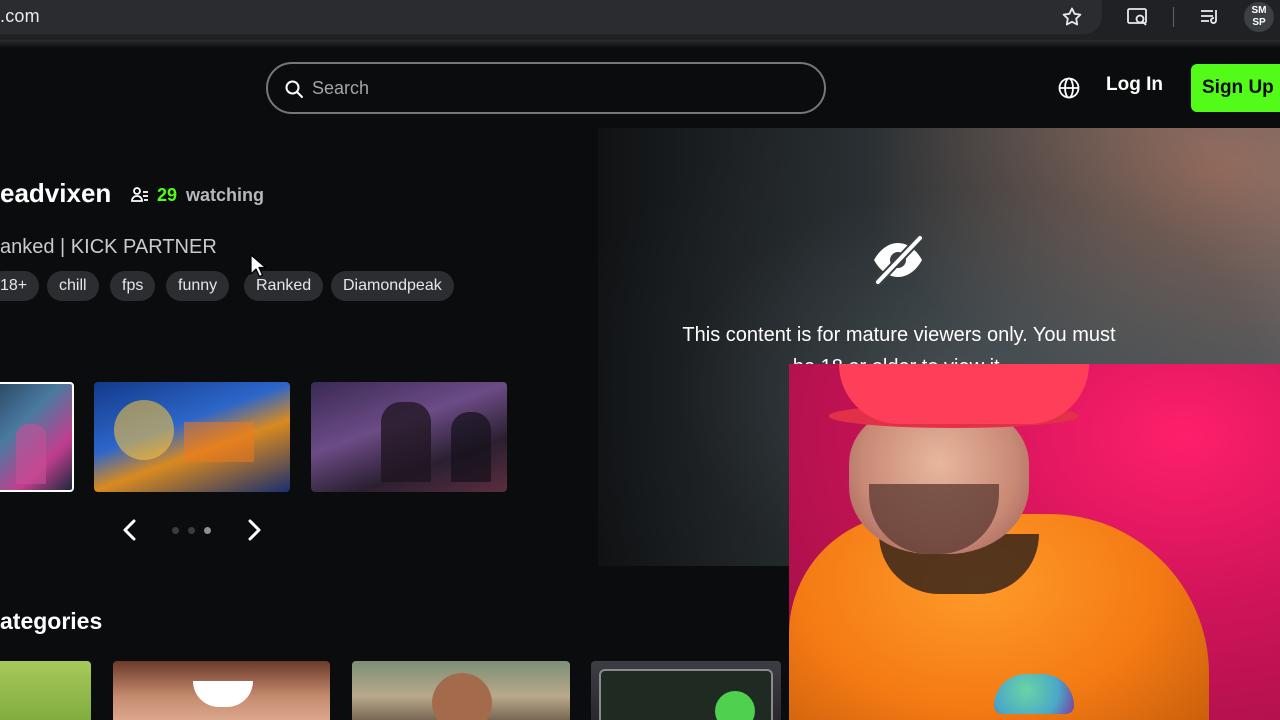  I want to click on address-bar: .com, so click(551, 17).